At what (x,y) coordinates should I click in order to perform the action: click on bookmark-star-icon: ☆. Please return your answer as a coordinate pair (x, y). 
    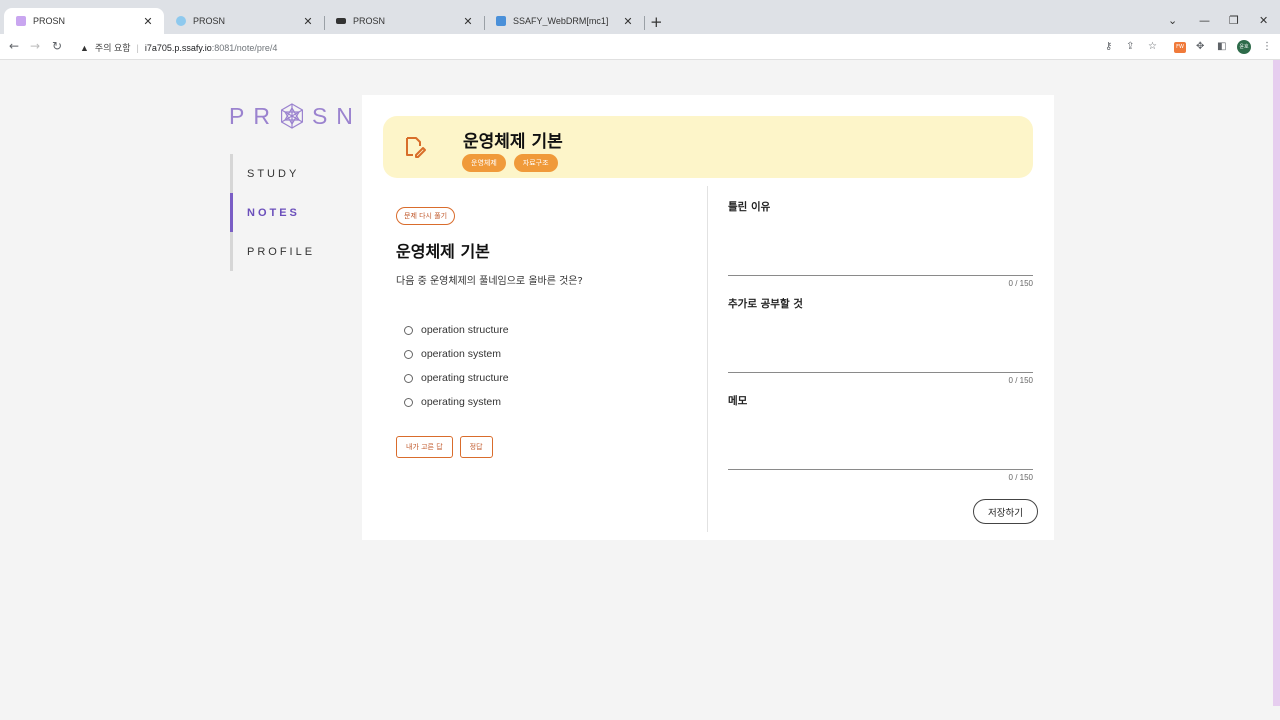
    Looking at the image, I should click on (1152, 46).